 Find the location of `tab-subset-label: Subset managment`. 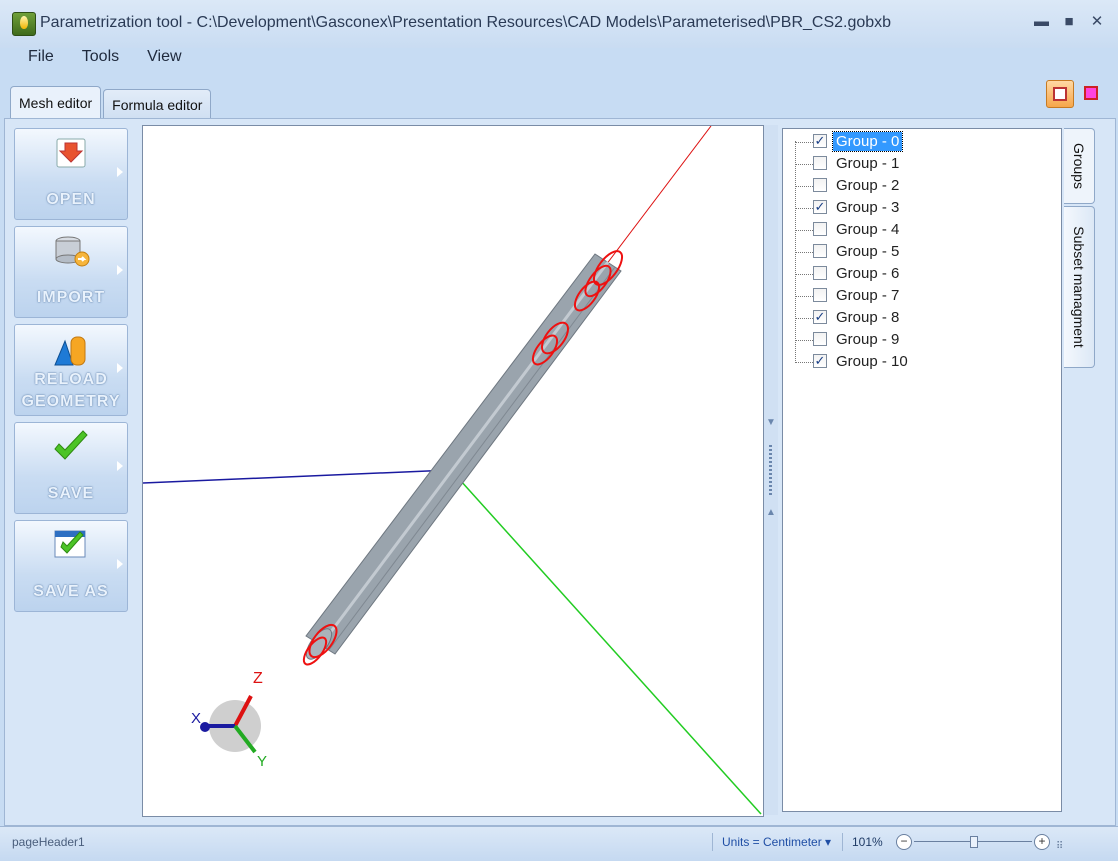

tab-subset-label: Subset managment is located at coordinates (1079, 287).